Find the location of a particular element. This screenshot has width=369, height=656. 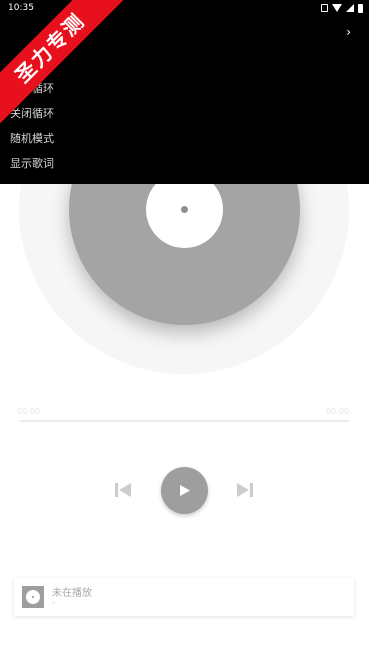

album-thumbnail is located at coordinates (33, 597).